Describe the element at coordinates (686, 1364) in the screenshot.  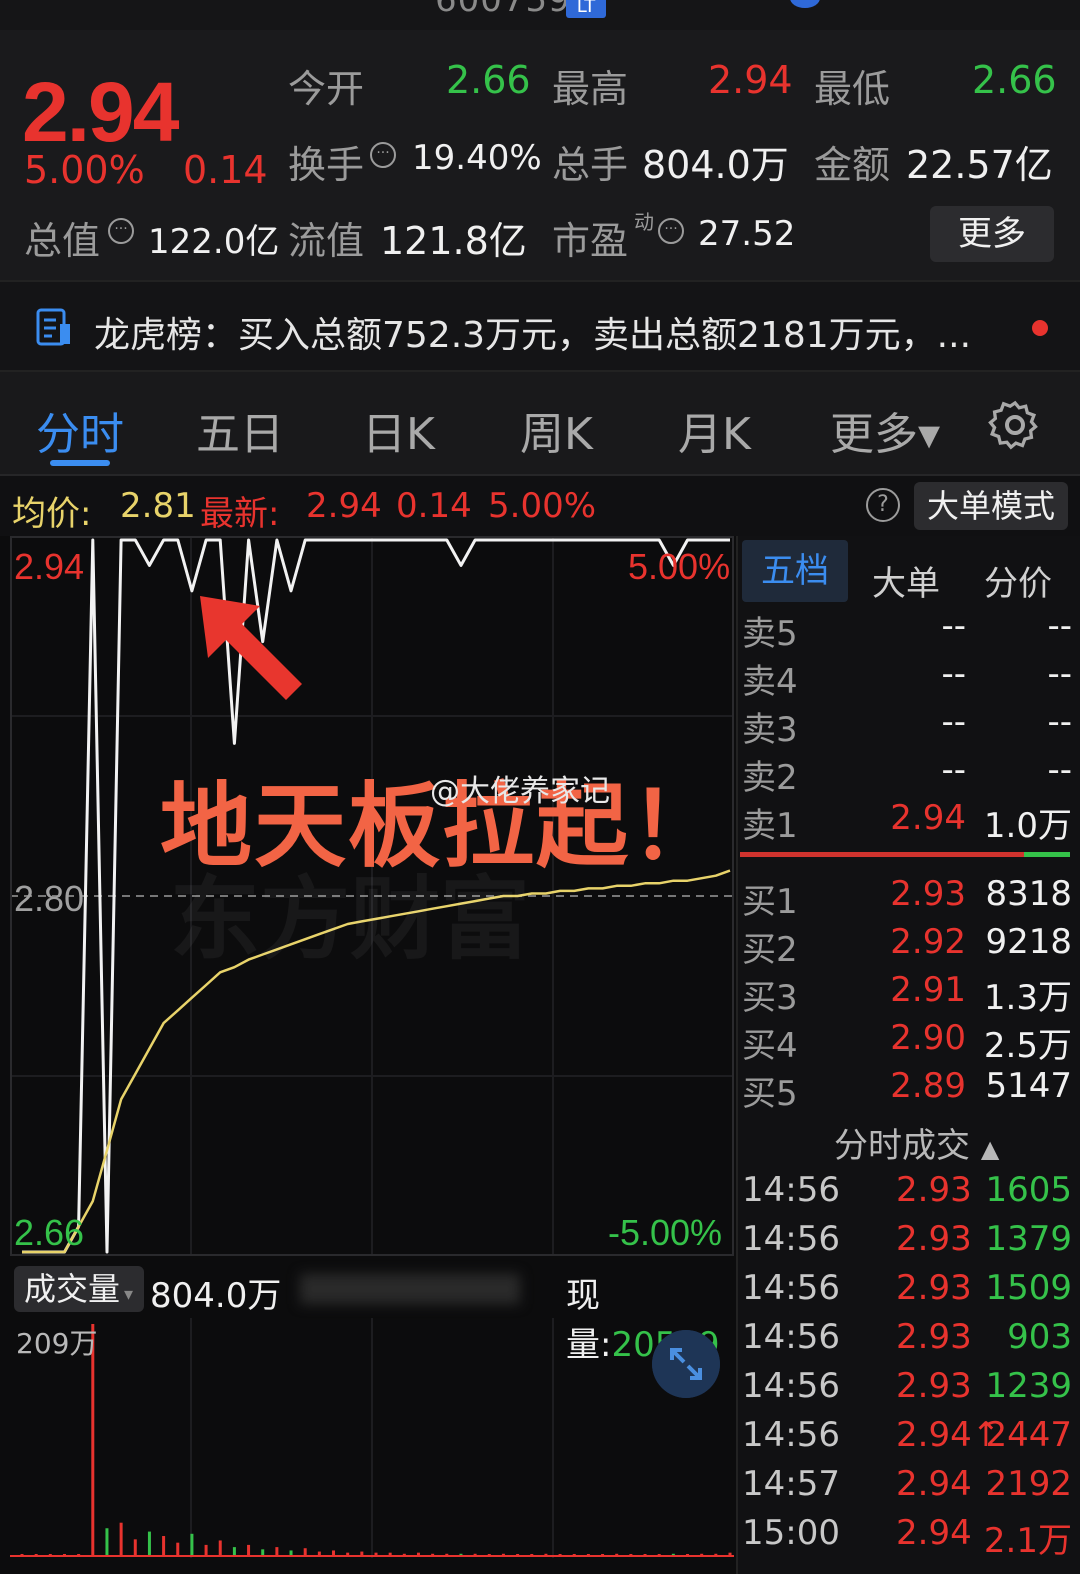
I see `expand-icon` at that location.